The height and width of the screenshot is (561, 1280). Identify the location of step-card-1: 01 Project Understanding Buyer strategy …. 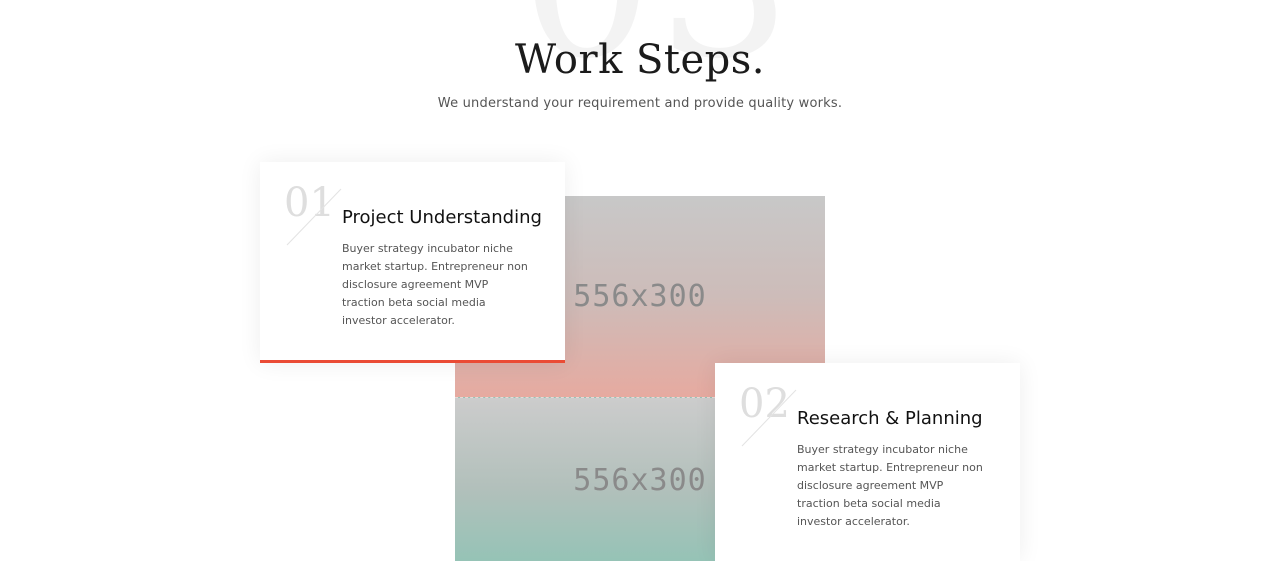
(412, 262).